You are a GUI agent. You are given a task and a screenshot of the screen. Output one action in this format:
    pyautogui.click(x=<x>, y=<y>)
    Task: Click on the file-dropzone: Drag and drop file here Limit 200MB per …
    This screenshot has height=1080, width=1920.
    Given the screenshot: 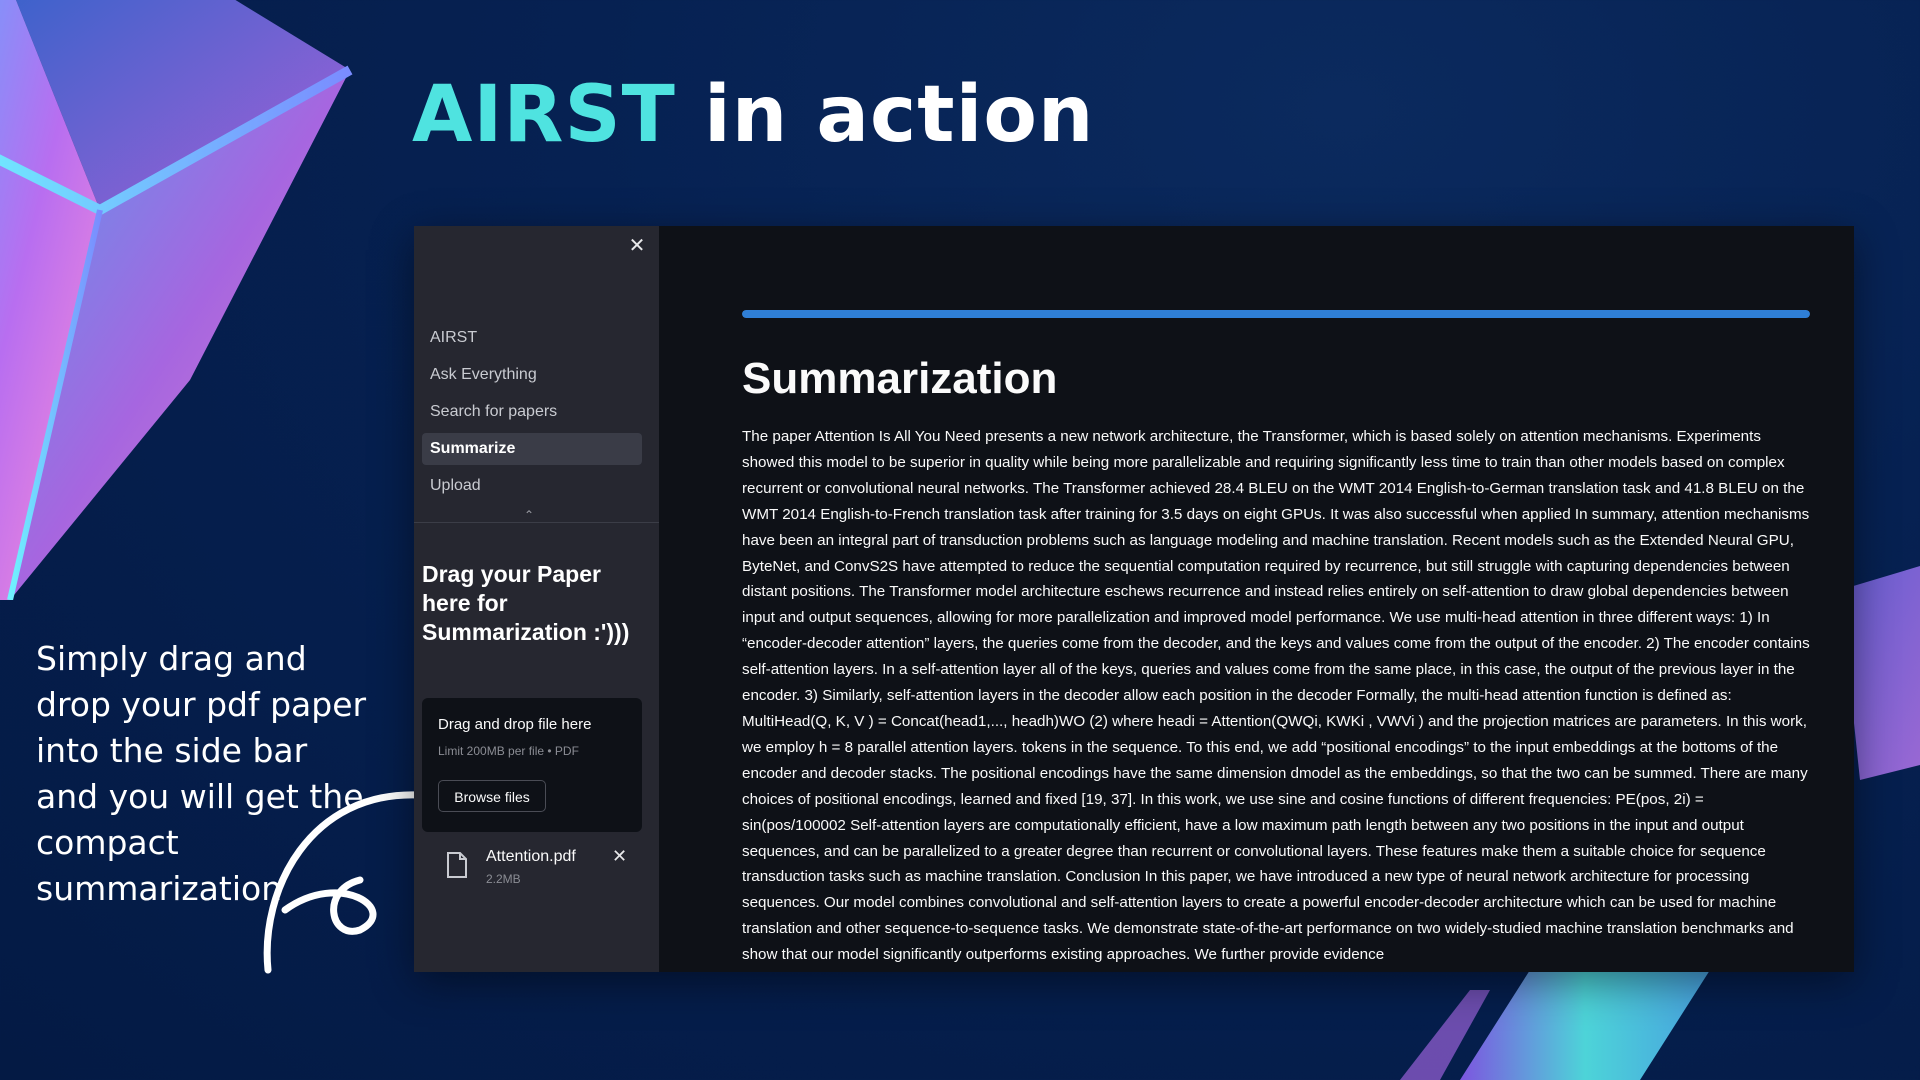 What is the action you would take?
    pyautogui.click(x=532, y=765)
    